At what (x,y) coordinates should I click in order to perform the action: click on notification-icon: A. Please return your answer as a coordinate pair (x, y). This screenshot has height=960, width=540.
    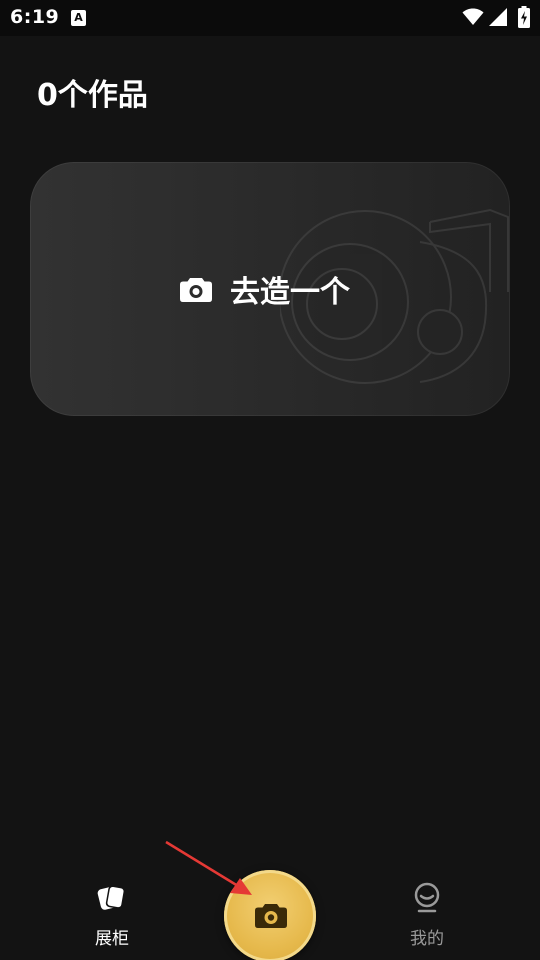
    Looking at the image, I should click on (78, 18).